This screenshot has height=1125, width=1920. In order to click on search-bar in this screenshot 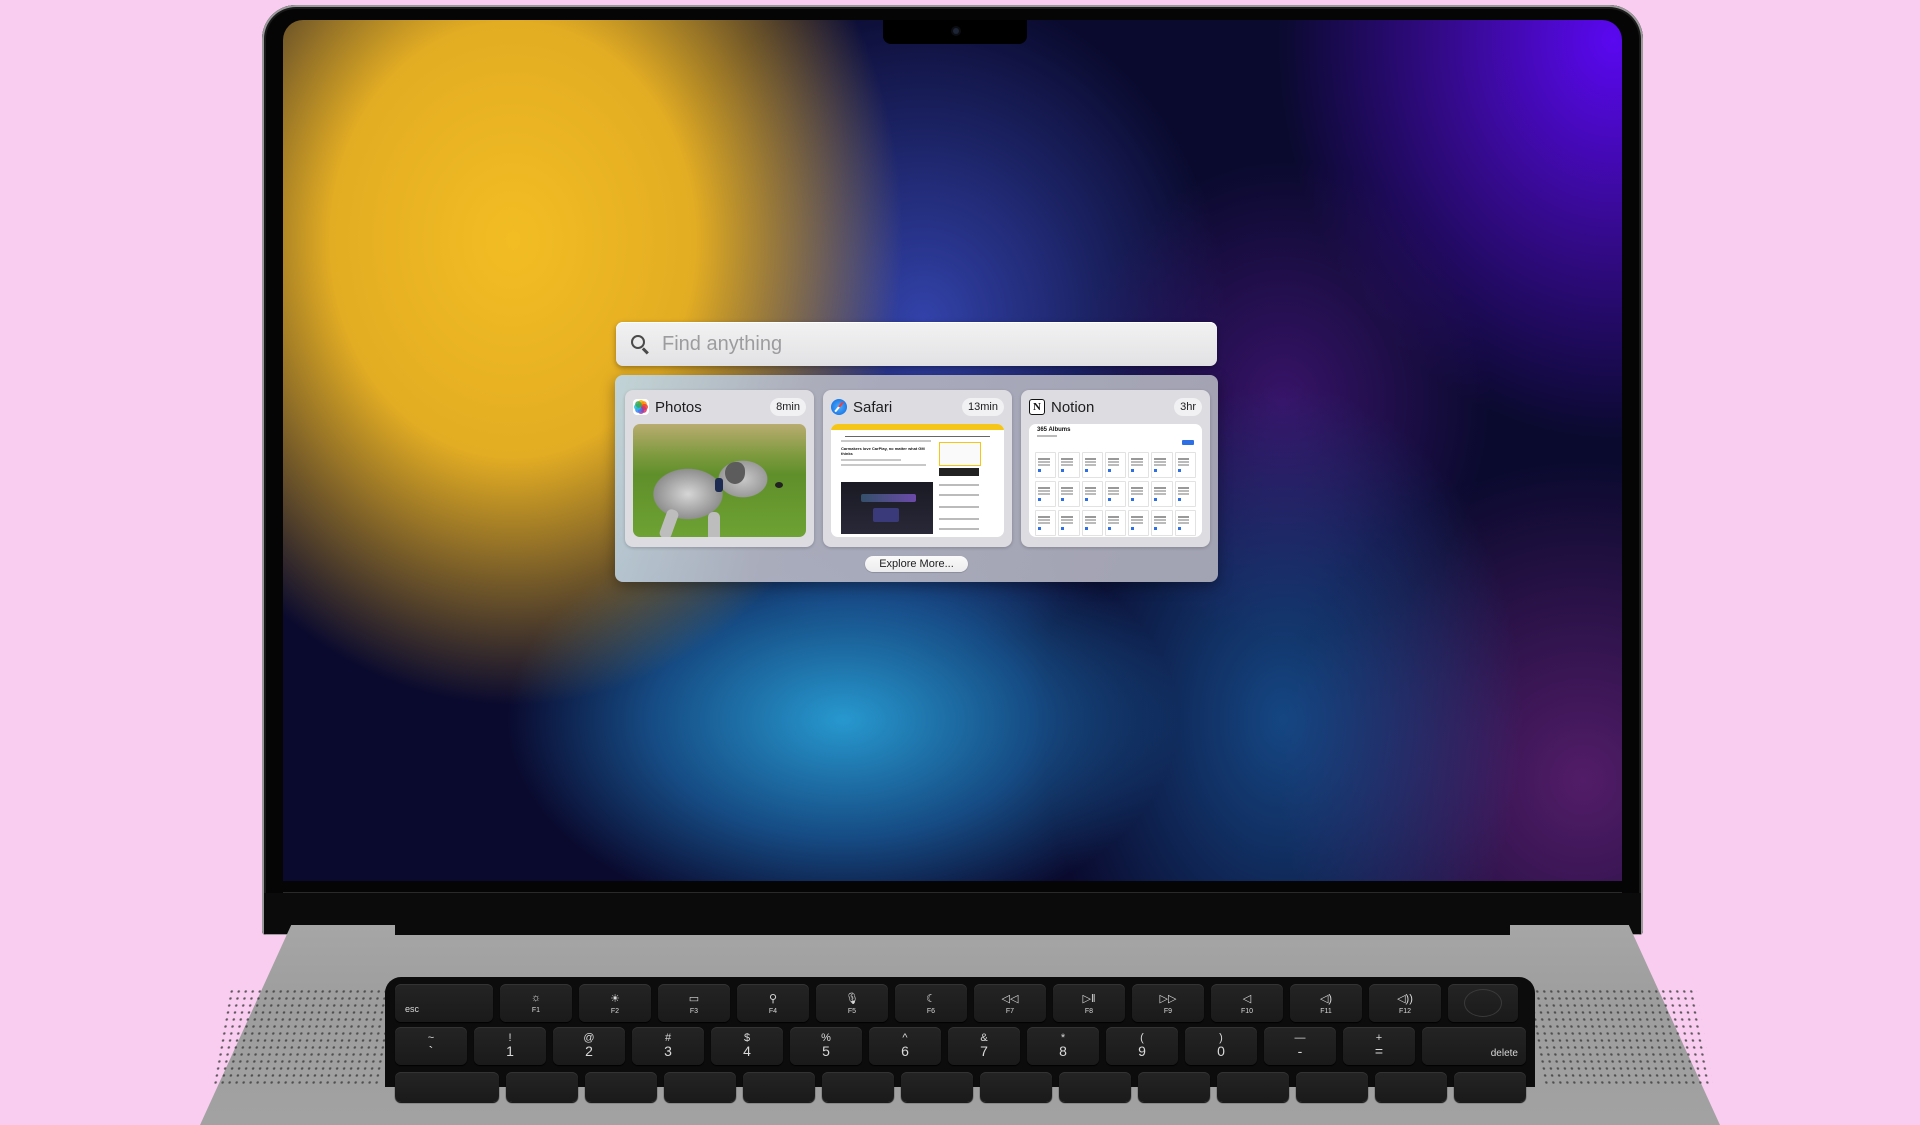, I will do `click(916, 344)`.